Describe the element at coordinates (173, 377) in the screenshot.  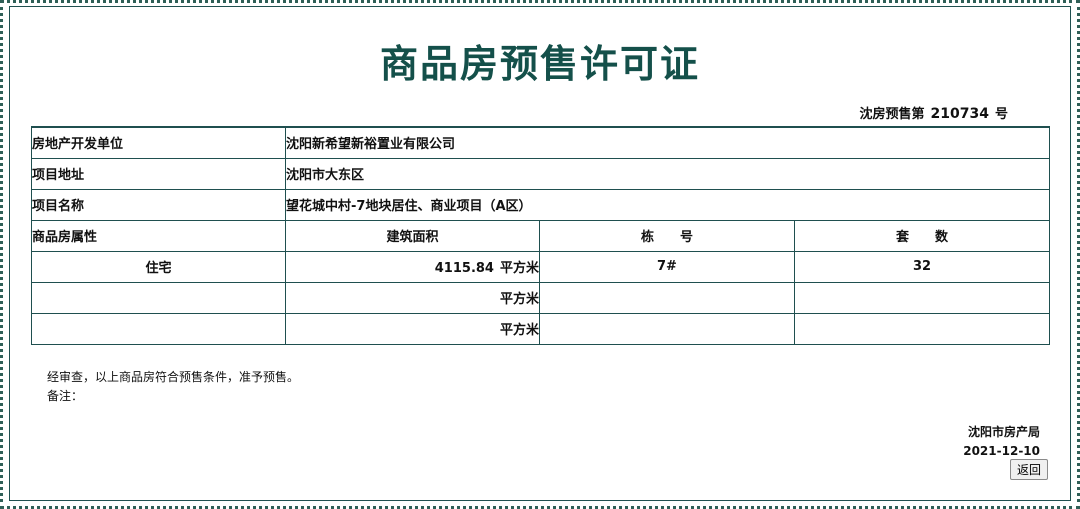
I see `approval-text: 经审查，以上商品房符合预售条件，准予预售。` at that location.